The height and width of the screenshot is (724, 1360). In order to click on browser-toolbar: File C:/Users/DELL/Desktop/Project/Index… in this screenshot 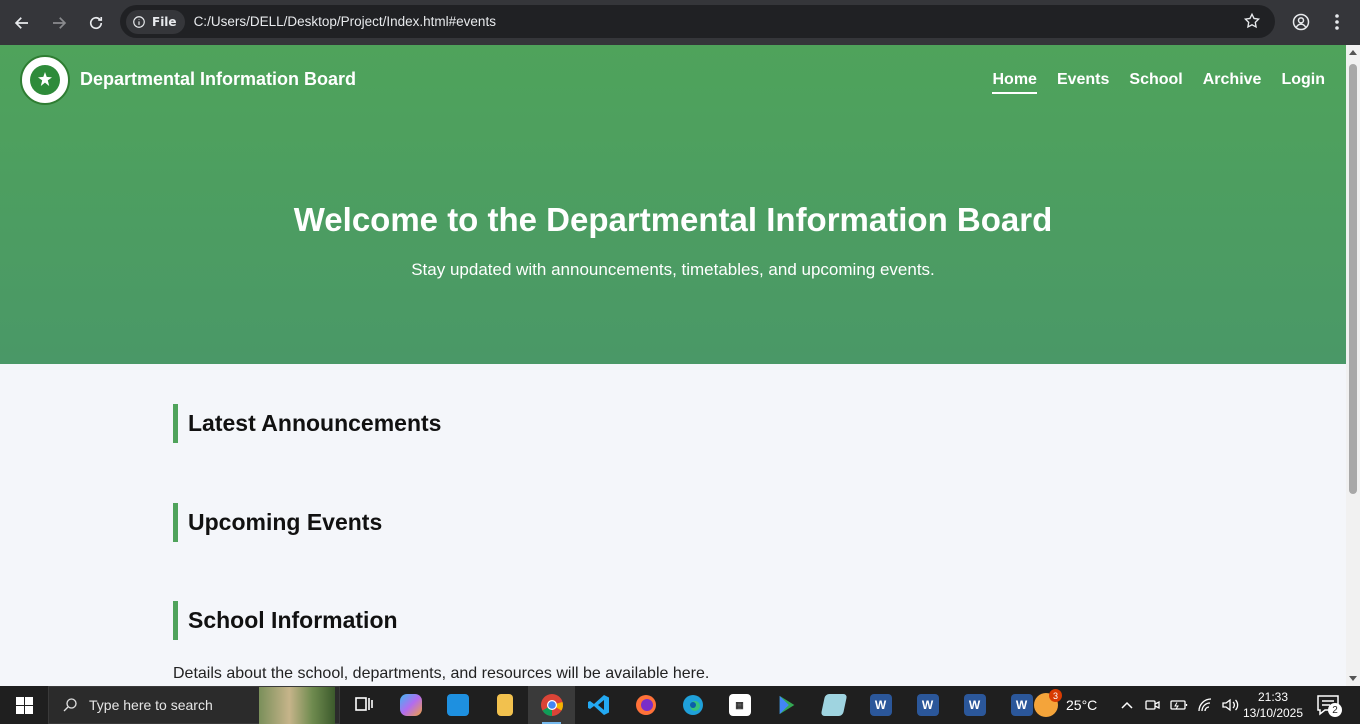, I will do `click(680, 22)`.